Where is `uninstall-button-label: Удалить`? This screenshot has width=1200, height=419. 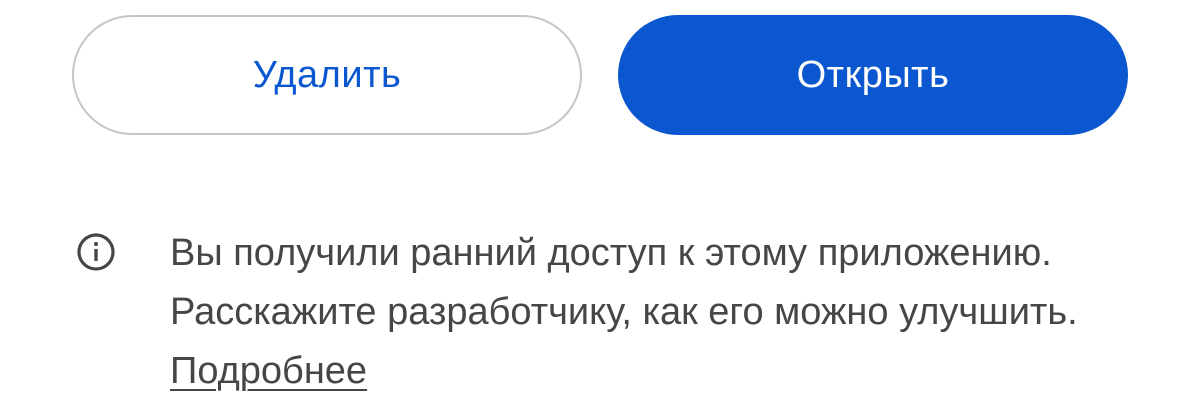 uninstall-button-label: Удалить is located at coordinates (327, 74).